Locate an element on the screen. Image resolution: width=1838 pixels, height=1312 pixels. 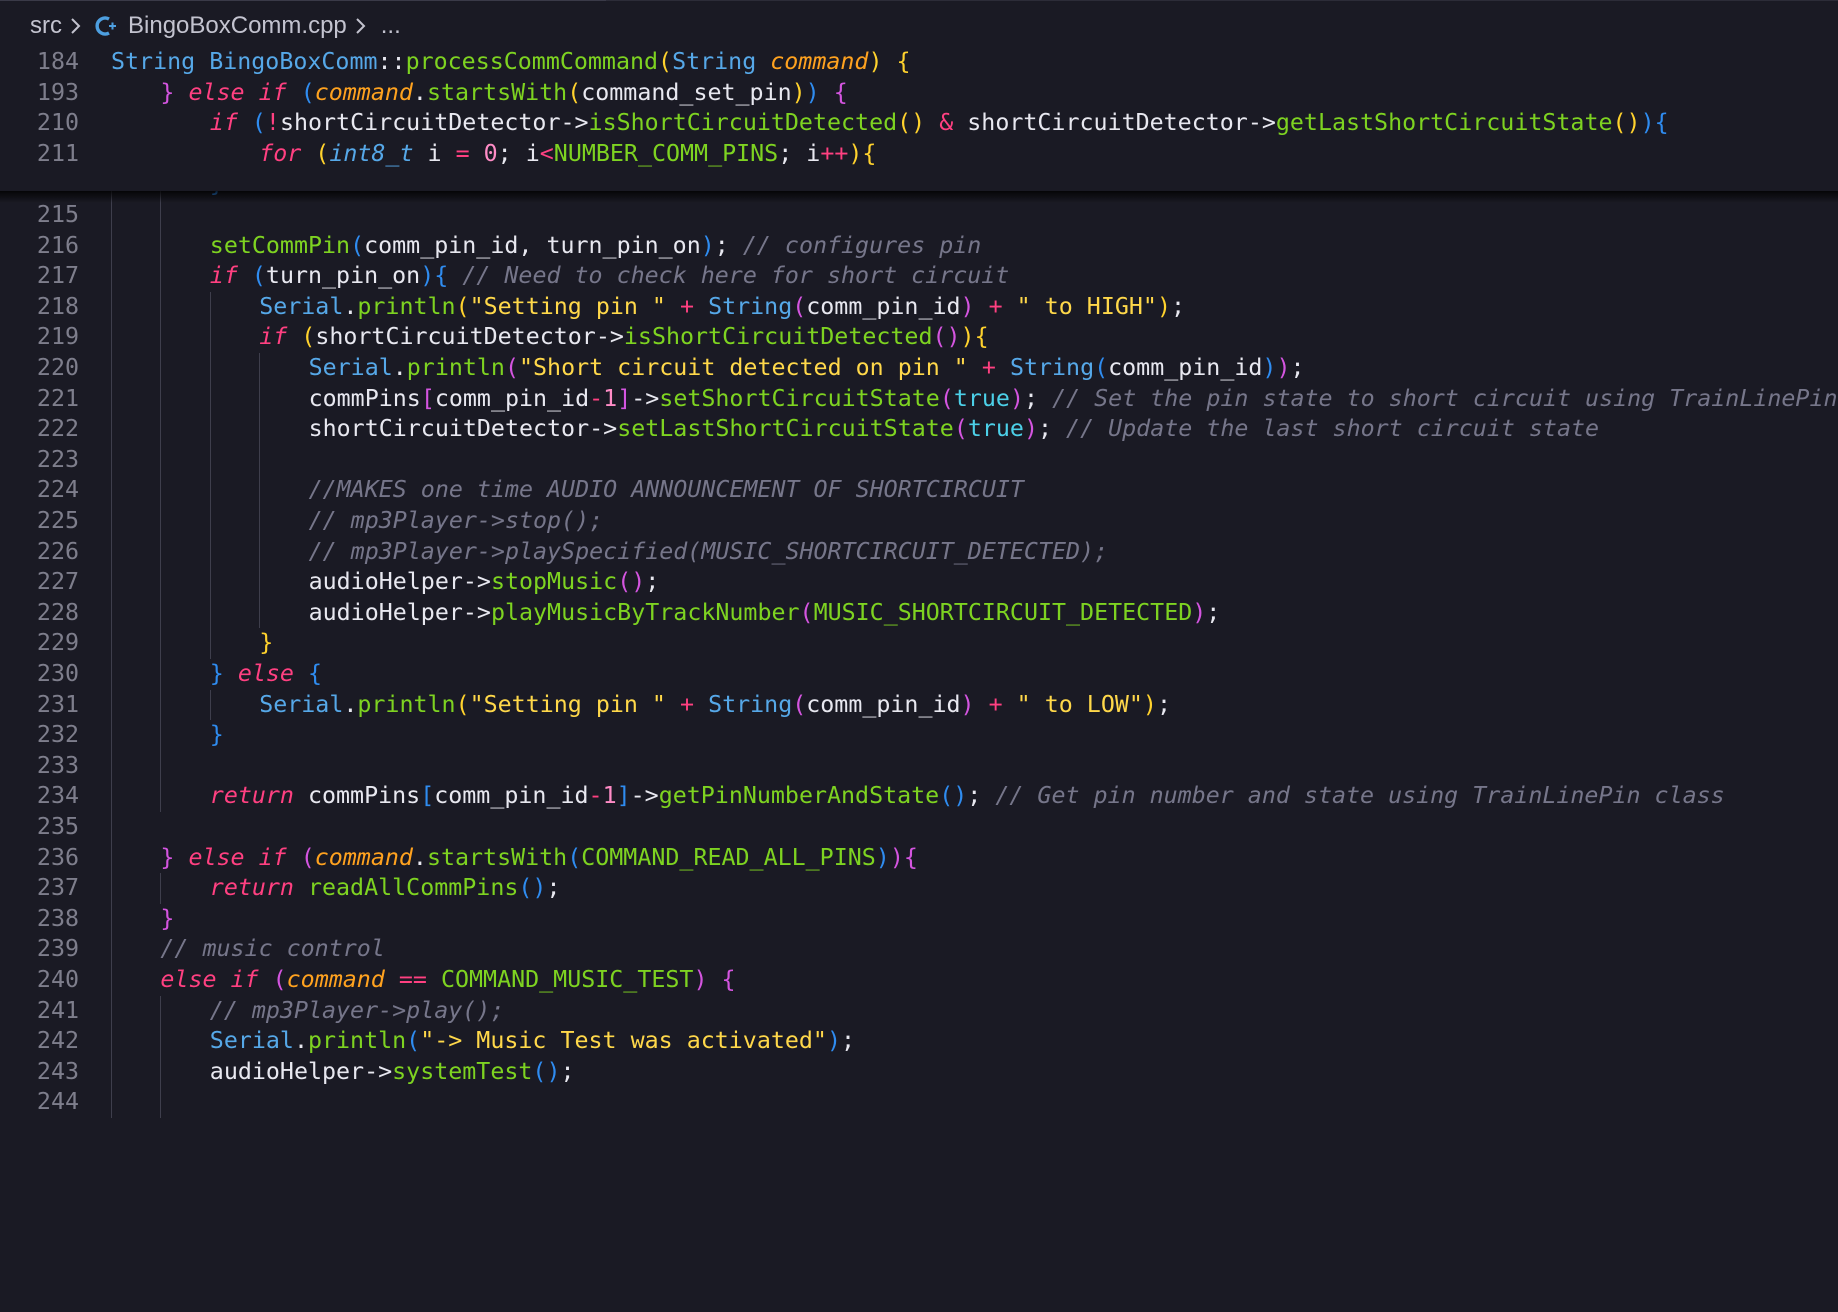
line-number: 230 is located at coordinates (39, 674).